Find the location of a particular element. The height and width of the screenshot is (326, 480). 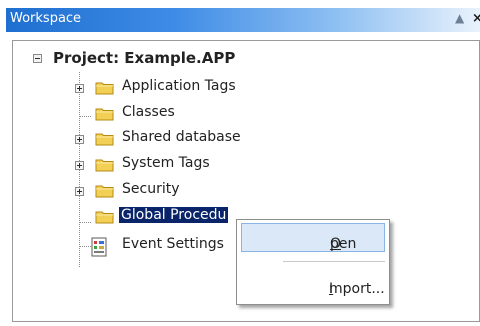

event-settings-icon is located at coordinates (99, 247).